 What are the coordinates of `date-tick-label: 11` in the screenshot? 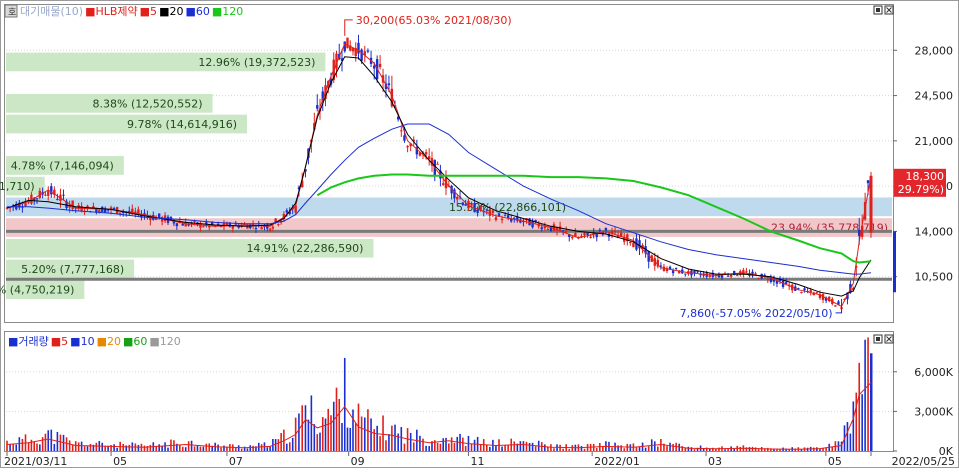 It's located at (477, 461).